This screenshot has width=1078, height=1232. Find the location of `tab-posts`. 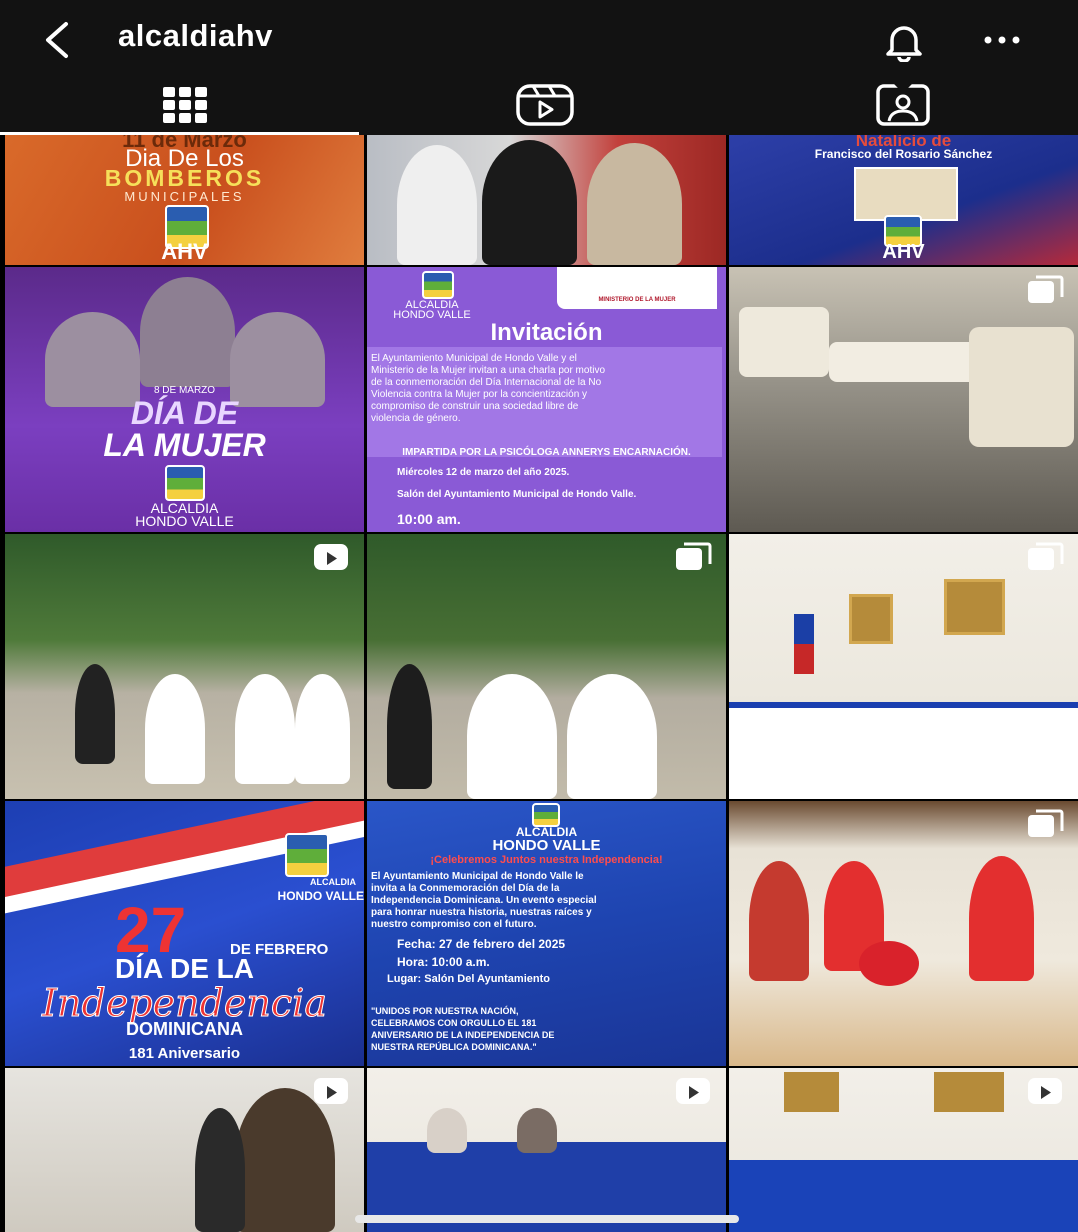

tab-posts is located at coordinates (185, 105).